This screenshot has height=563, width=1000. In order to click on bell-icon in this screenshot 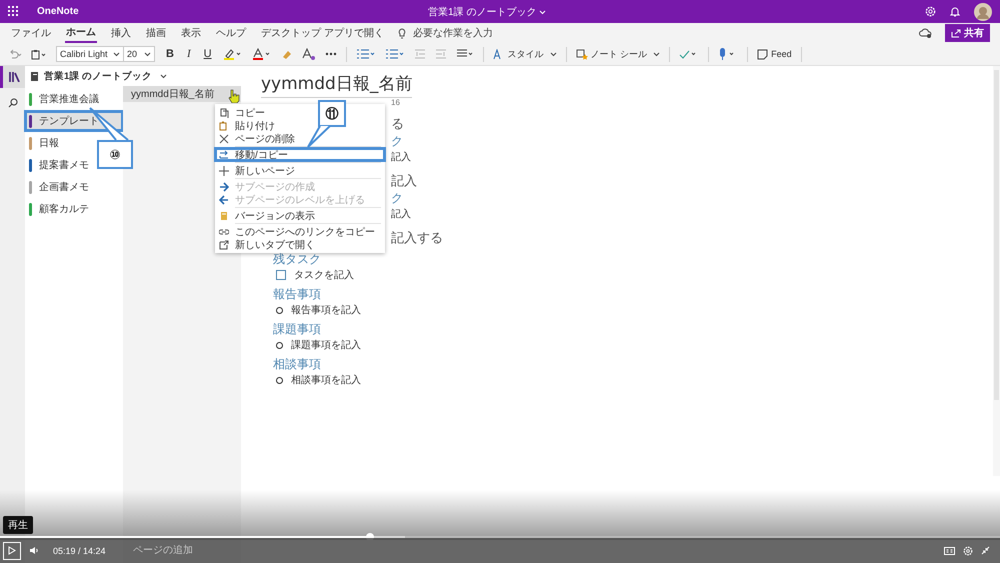, I will do `click(955, 11)`.